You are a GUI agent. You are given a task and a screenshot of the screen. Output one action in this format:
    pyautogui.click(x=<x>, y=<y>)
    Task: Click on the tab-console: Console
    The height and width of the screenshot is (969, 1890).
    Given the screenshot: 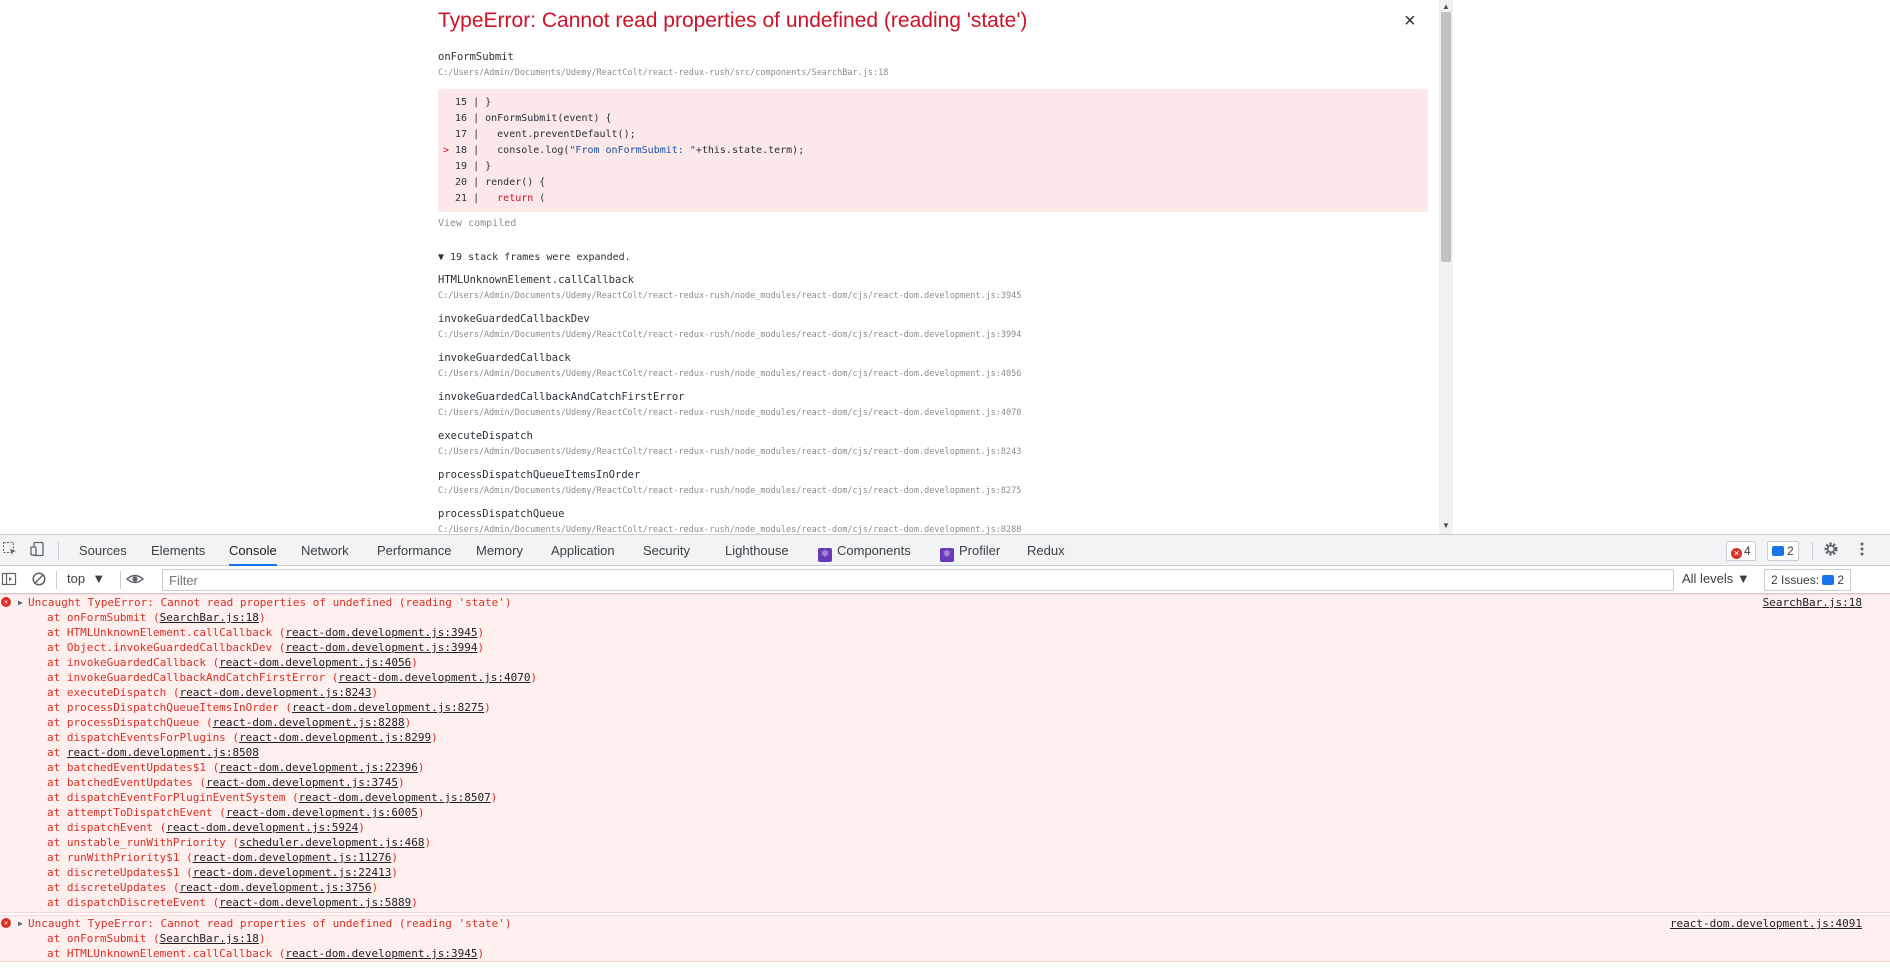 What is the action you would take?
    pyautogui.click(x=253, y=550)
    